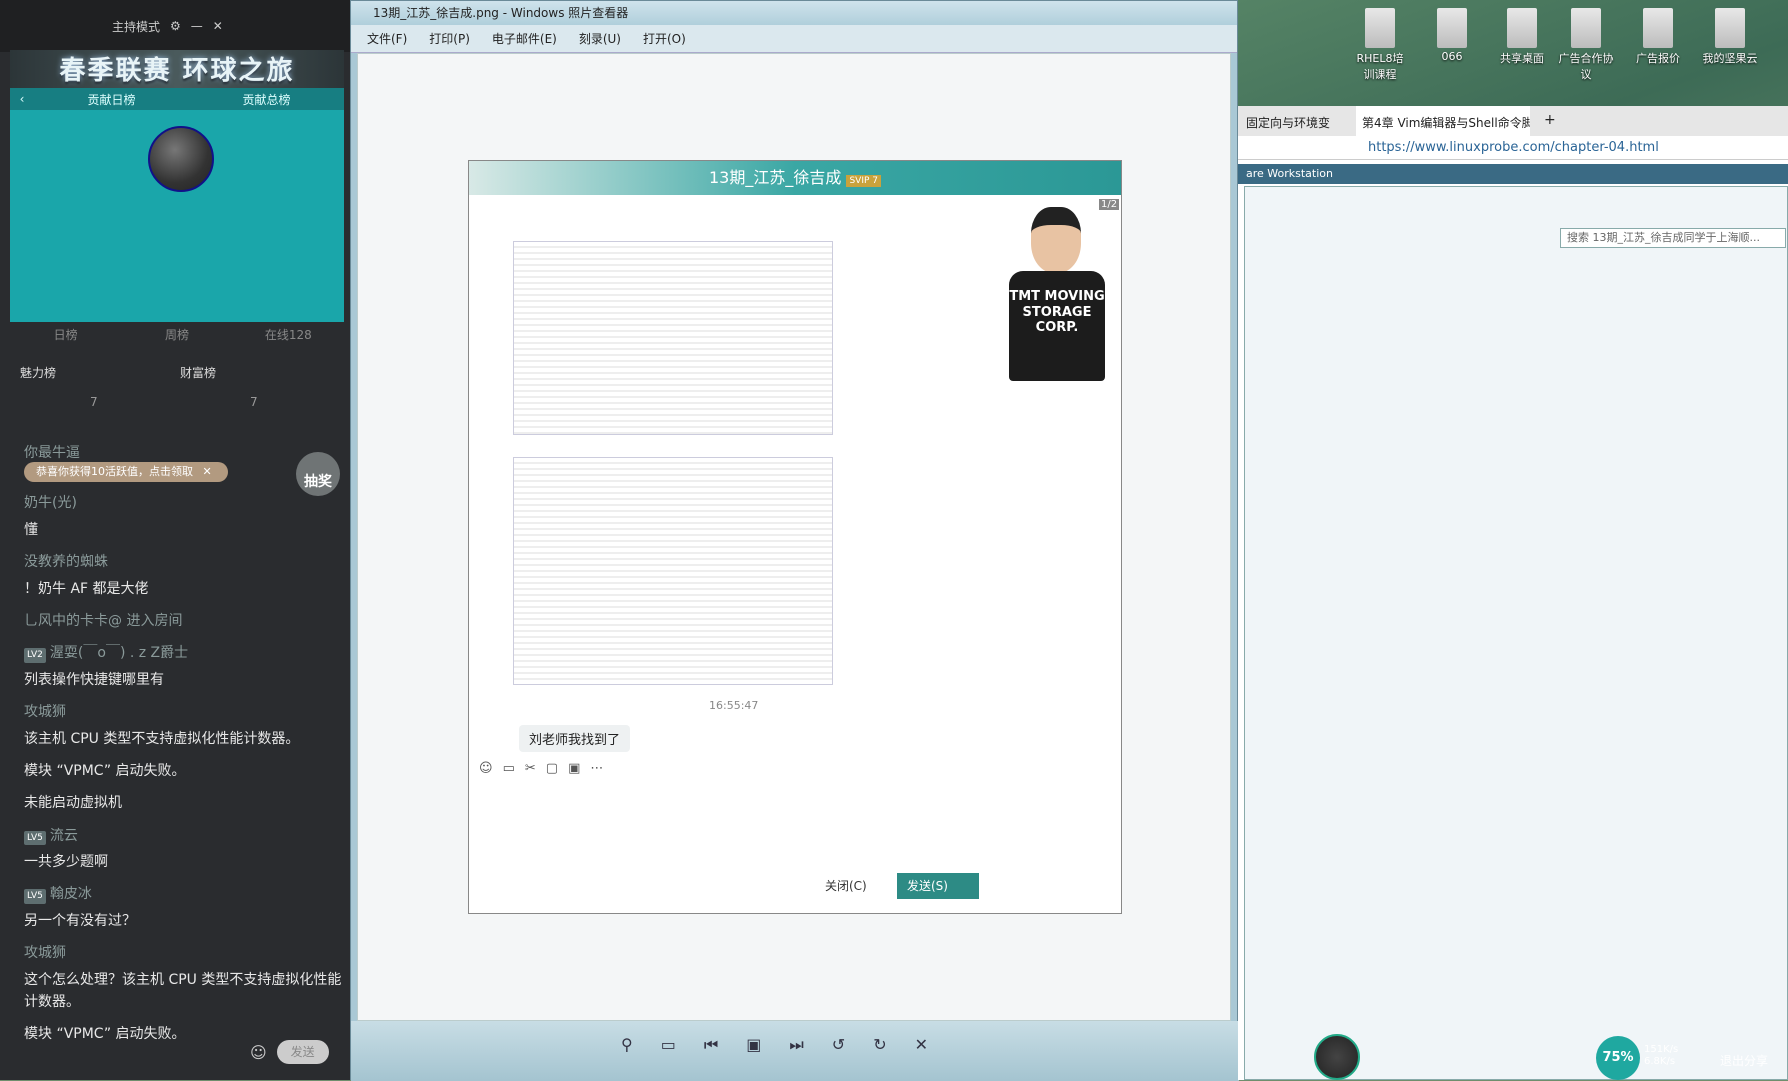  I want to click on host-mode-label: 主持模式, so click(136, 26).